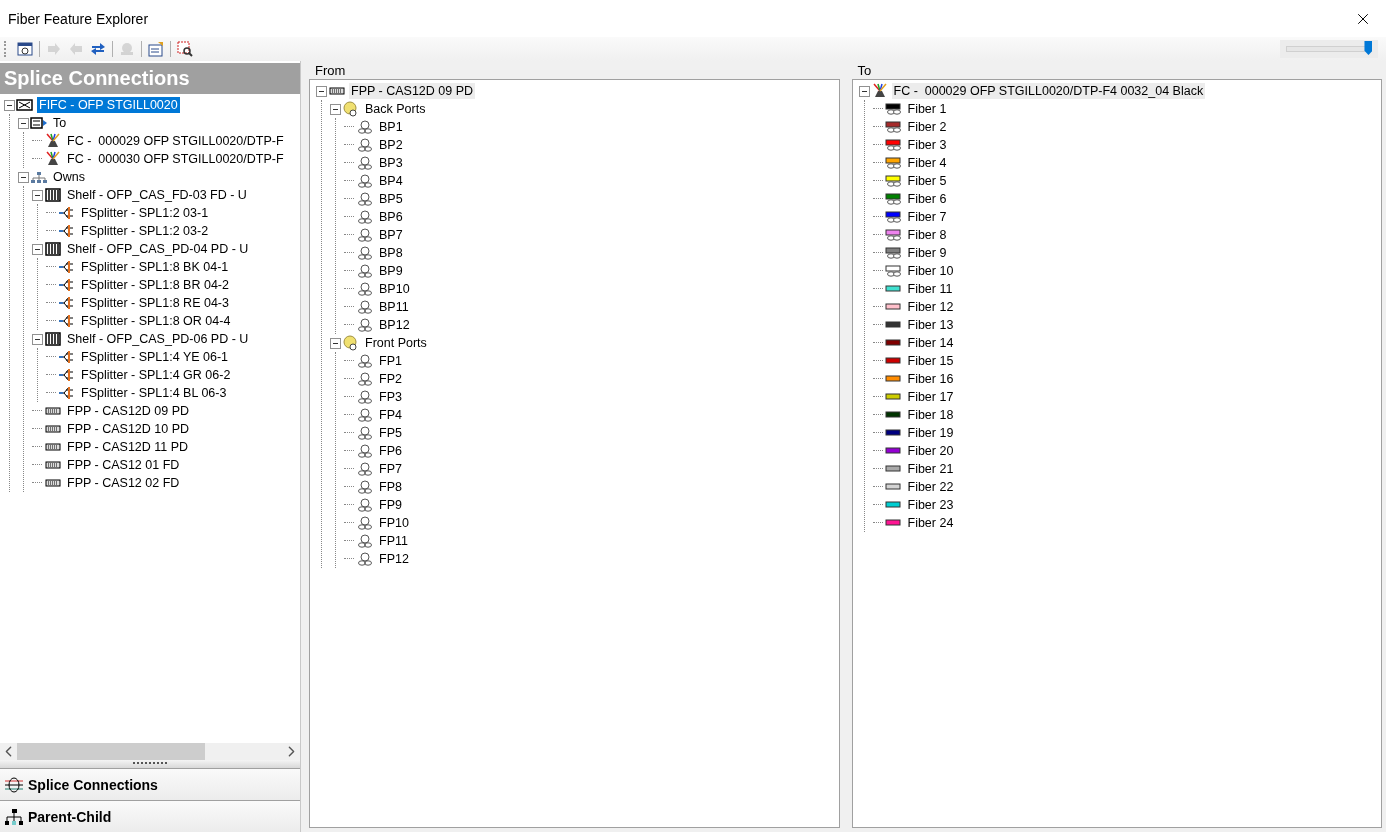  Describe the element at coordinates (123, 465) in the screenshot. I see `tree-item: FPP - CAS12 01 FD` at that location.